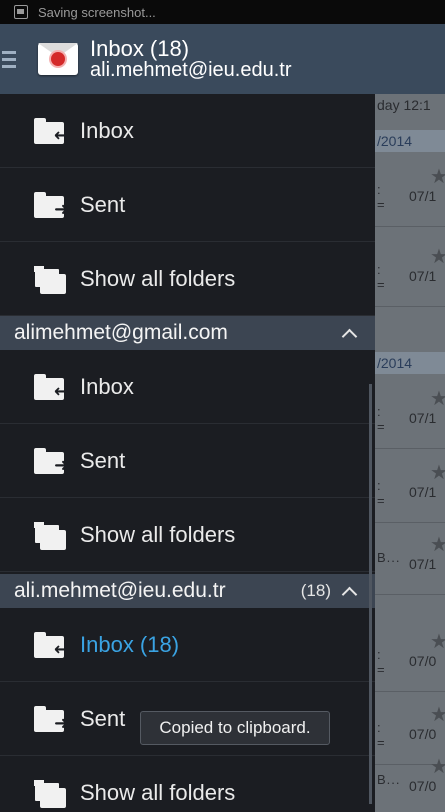 This screenshot has width=445, height=812. I want to click on list-header: day 12:1, so click(410, 105).